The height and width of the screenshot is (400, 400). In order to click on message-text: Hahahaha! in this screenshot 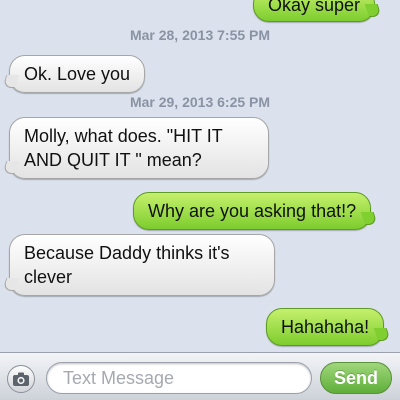, I will do `click(325, 327)`.